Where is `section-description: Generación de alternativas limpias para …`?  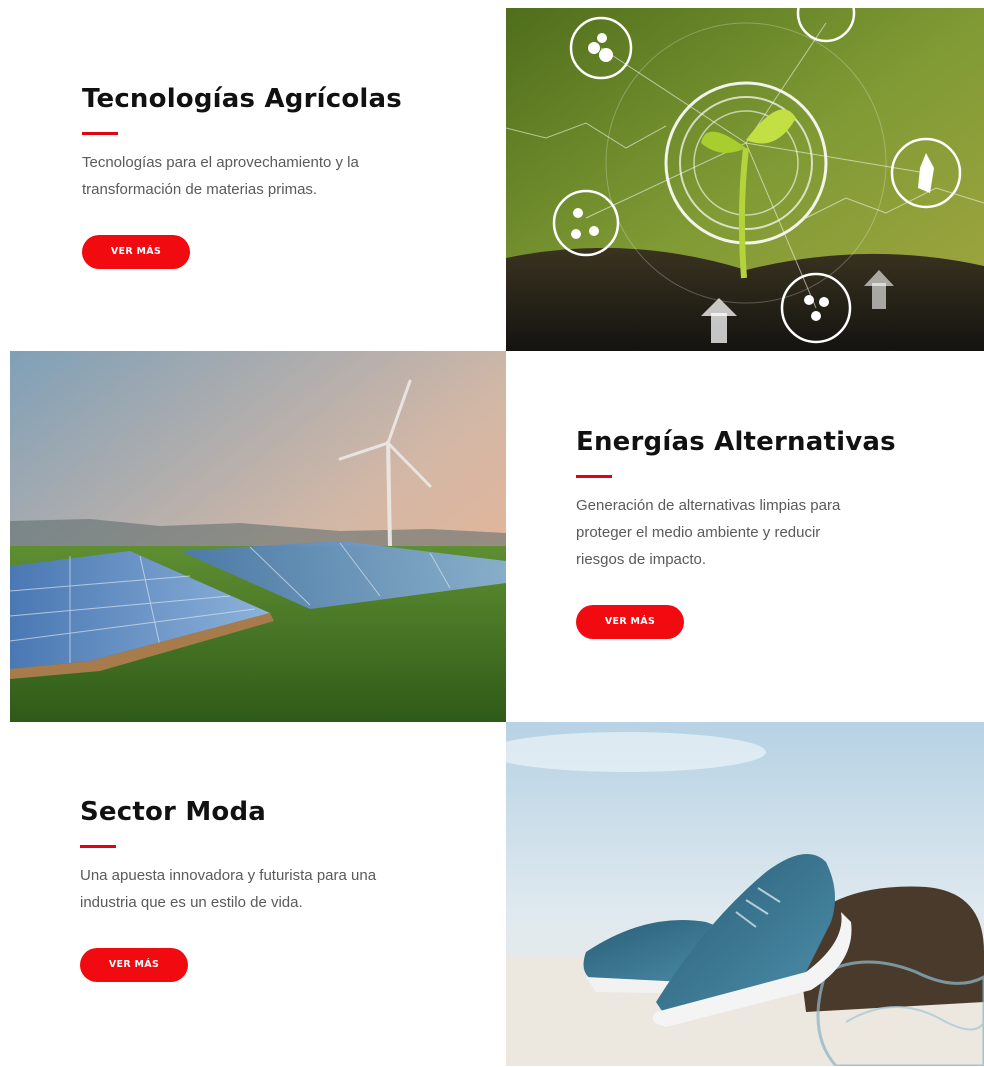
section-description: Generación de alternativas limpias para … is located at coordinates (708, 532).